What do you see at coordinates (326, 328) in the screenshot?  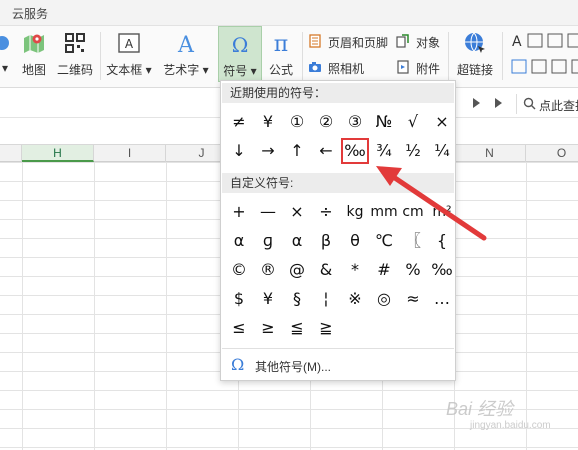 I see `custom-symbol: ≧` at bounding box center [326, 328].